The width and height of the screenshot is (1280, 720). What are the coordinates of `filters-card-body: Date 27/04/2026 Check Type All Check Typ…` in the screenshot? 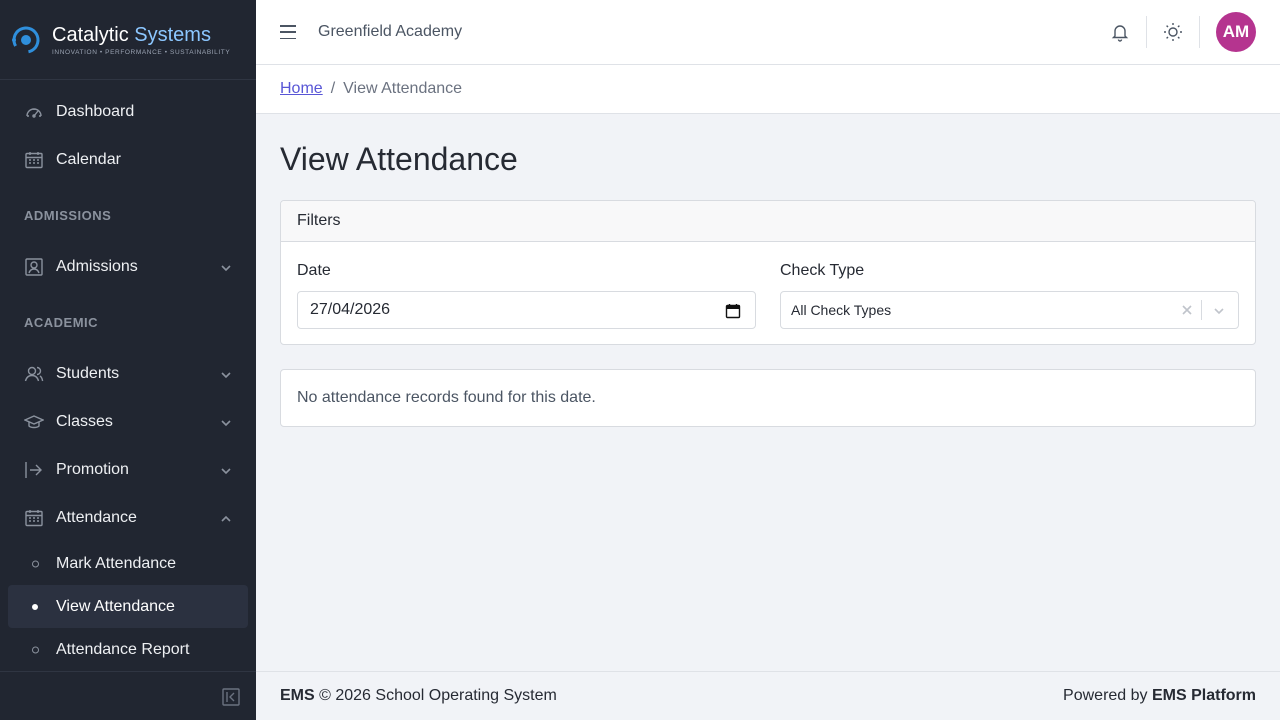 It's located at (768, 293).